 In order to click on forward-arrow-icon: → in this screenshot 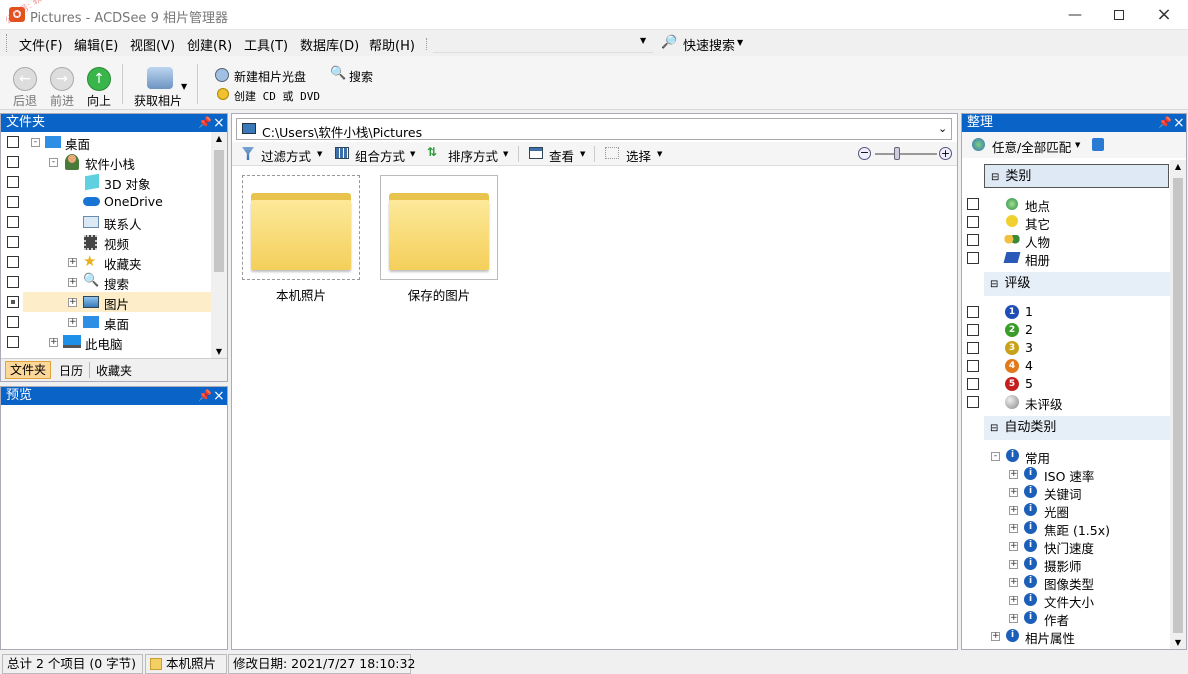, I will do `click(62, 79)`.